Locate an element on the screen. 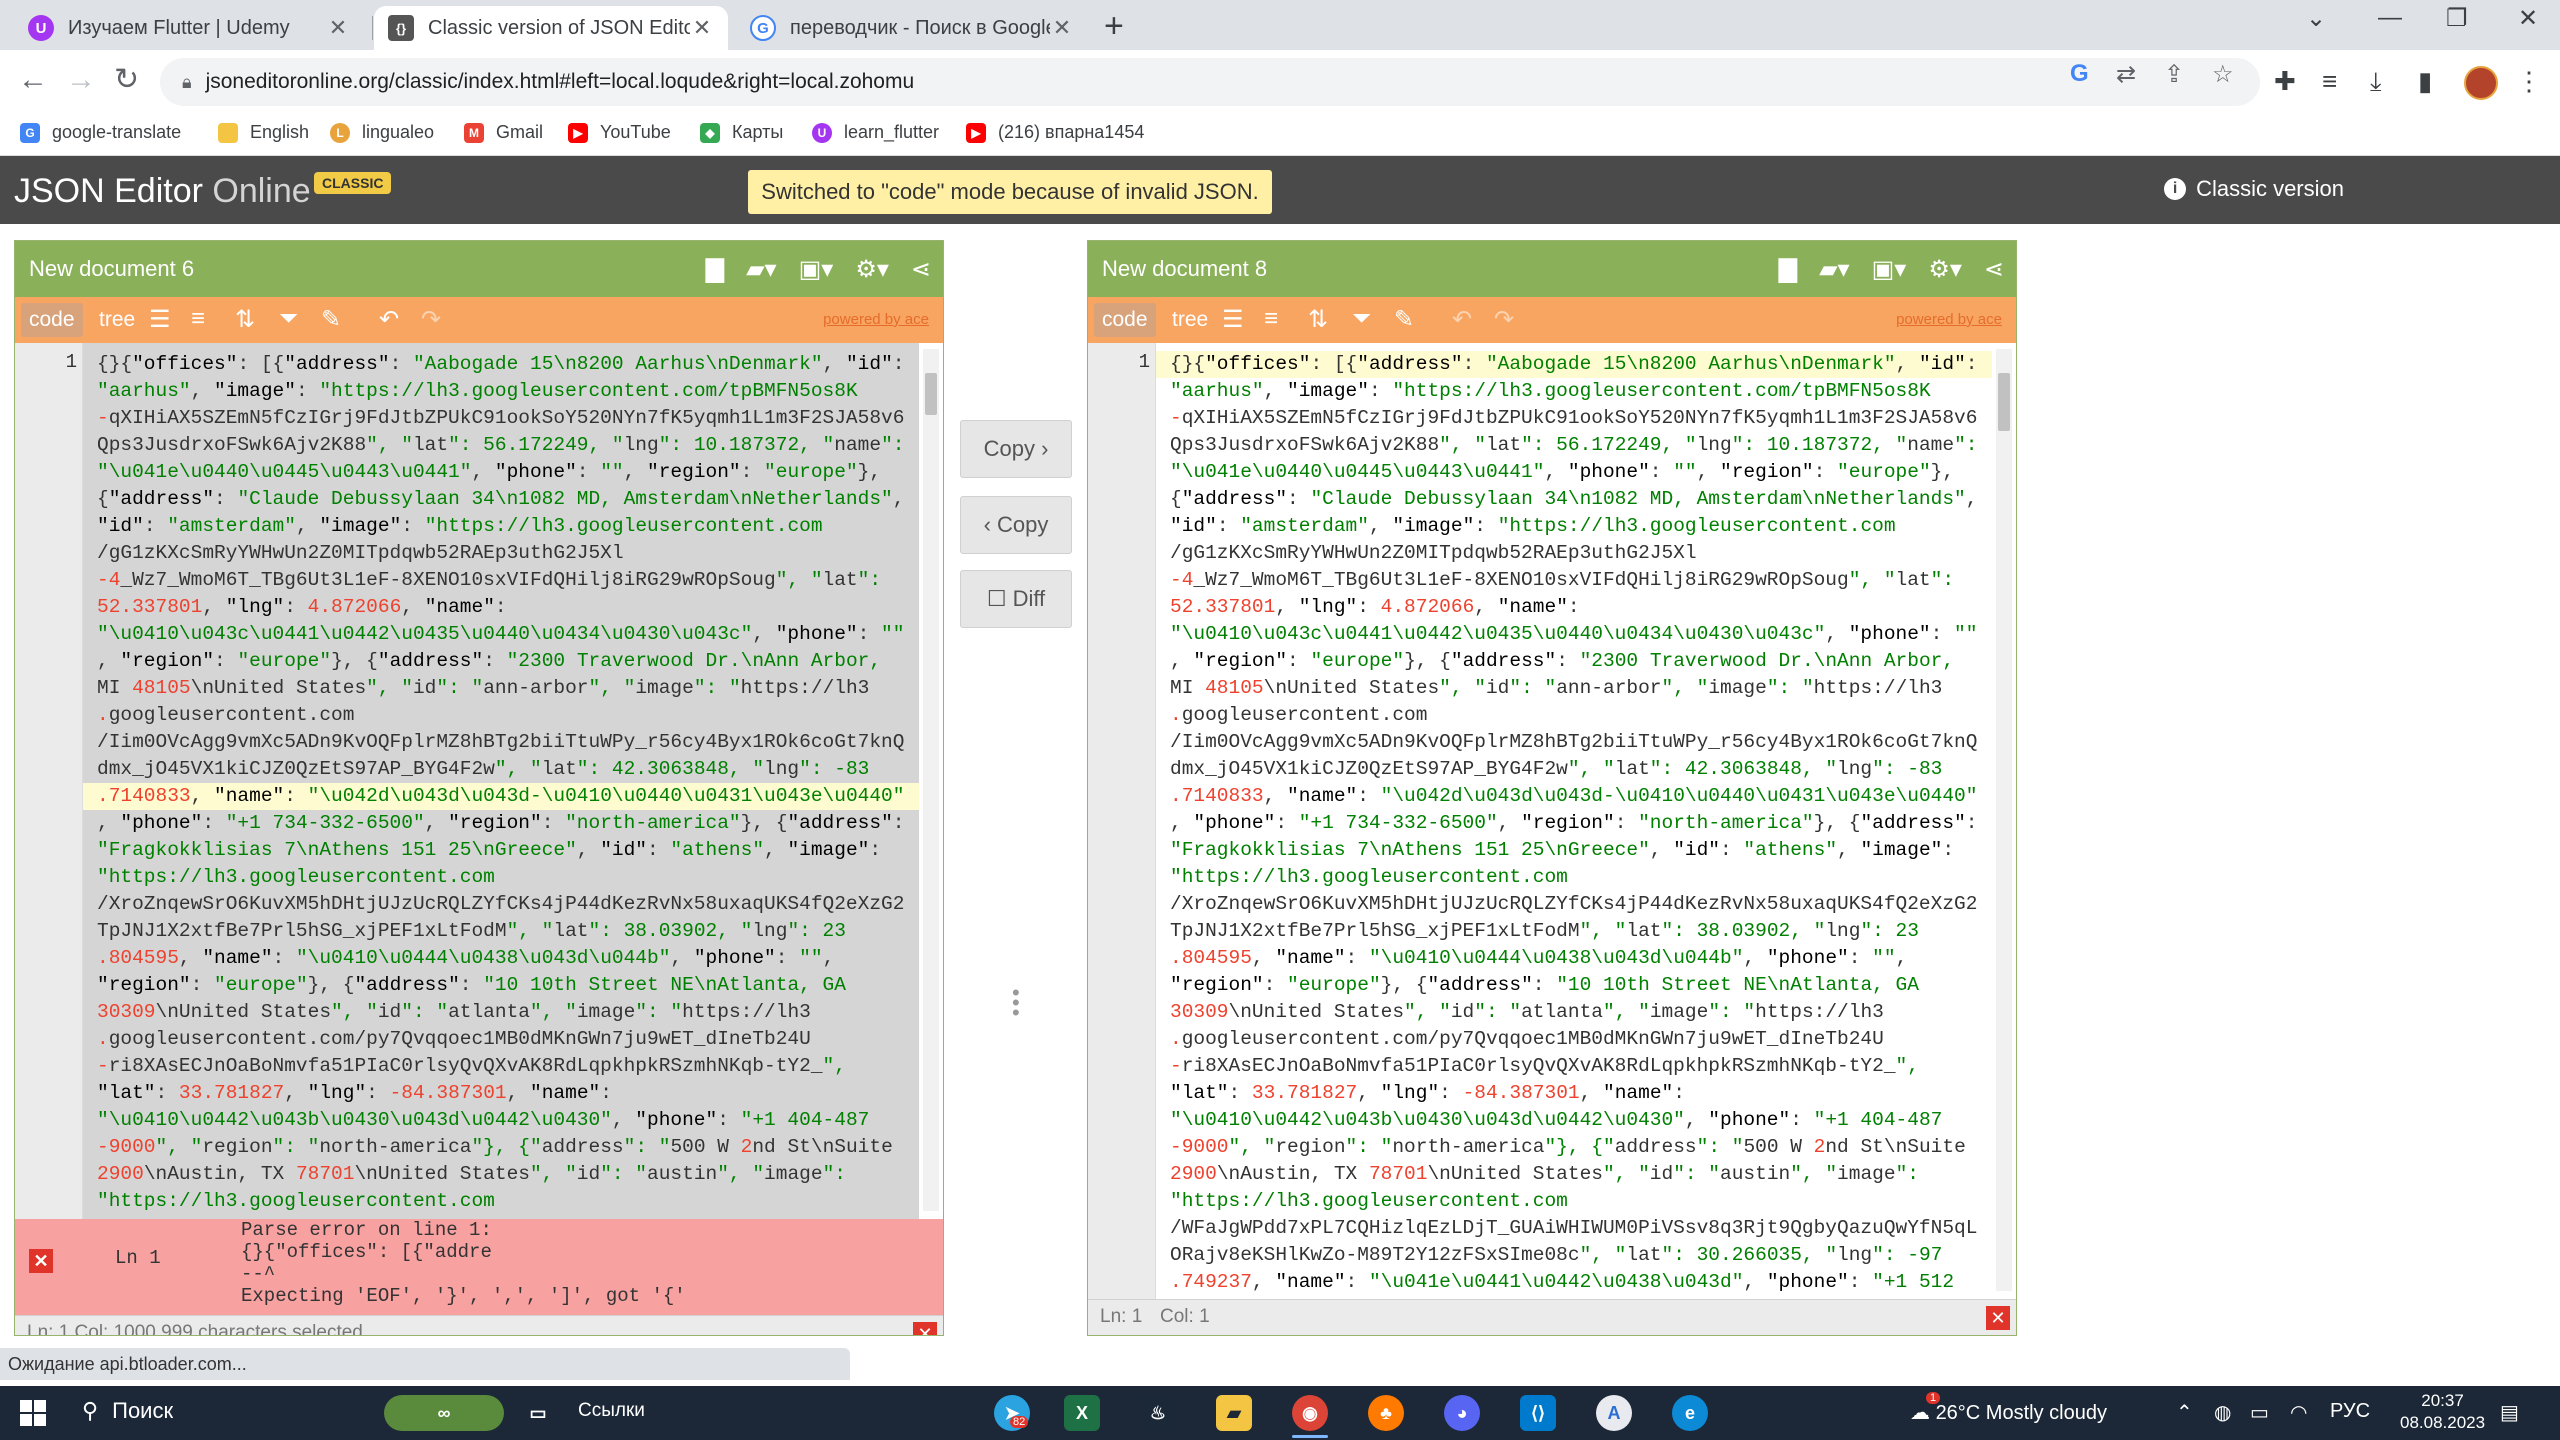  new-document-icon: ▇ is located at coordinates (1788, 269).